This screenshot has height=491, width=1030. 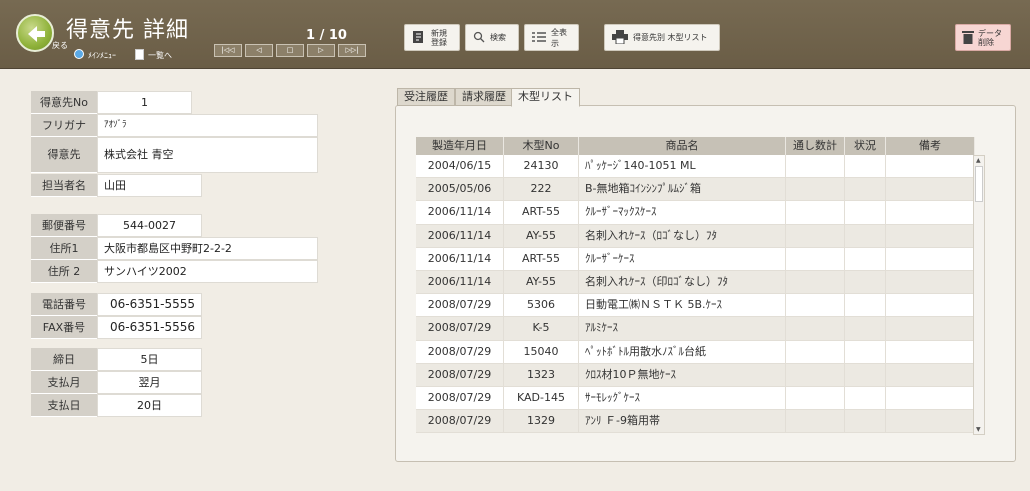 I want to click on show-all-button: 全表示, so click(x=551, y=37).